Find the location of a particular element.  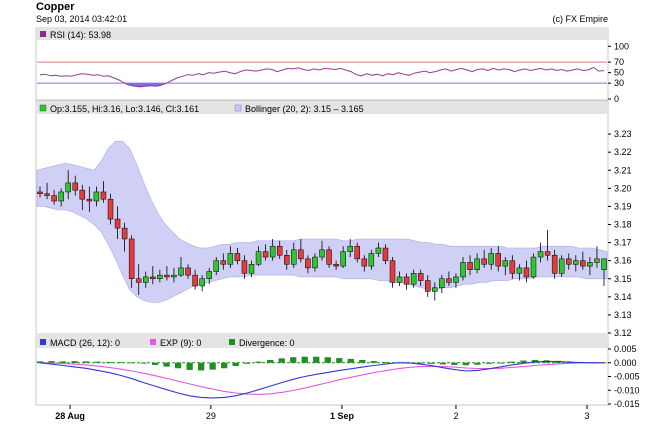

rsi-tick-label: 30 is located at coordinates (619, 83).